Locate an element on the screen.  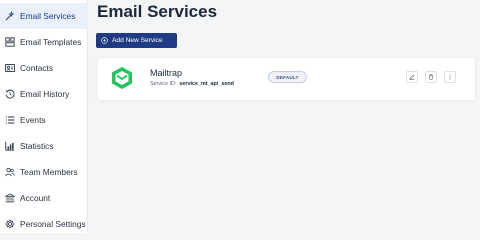
sidebar-item-email-services: Email Services is located at coordinates (44, 16).